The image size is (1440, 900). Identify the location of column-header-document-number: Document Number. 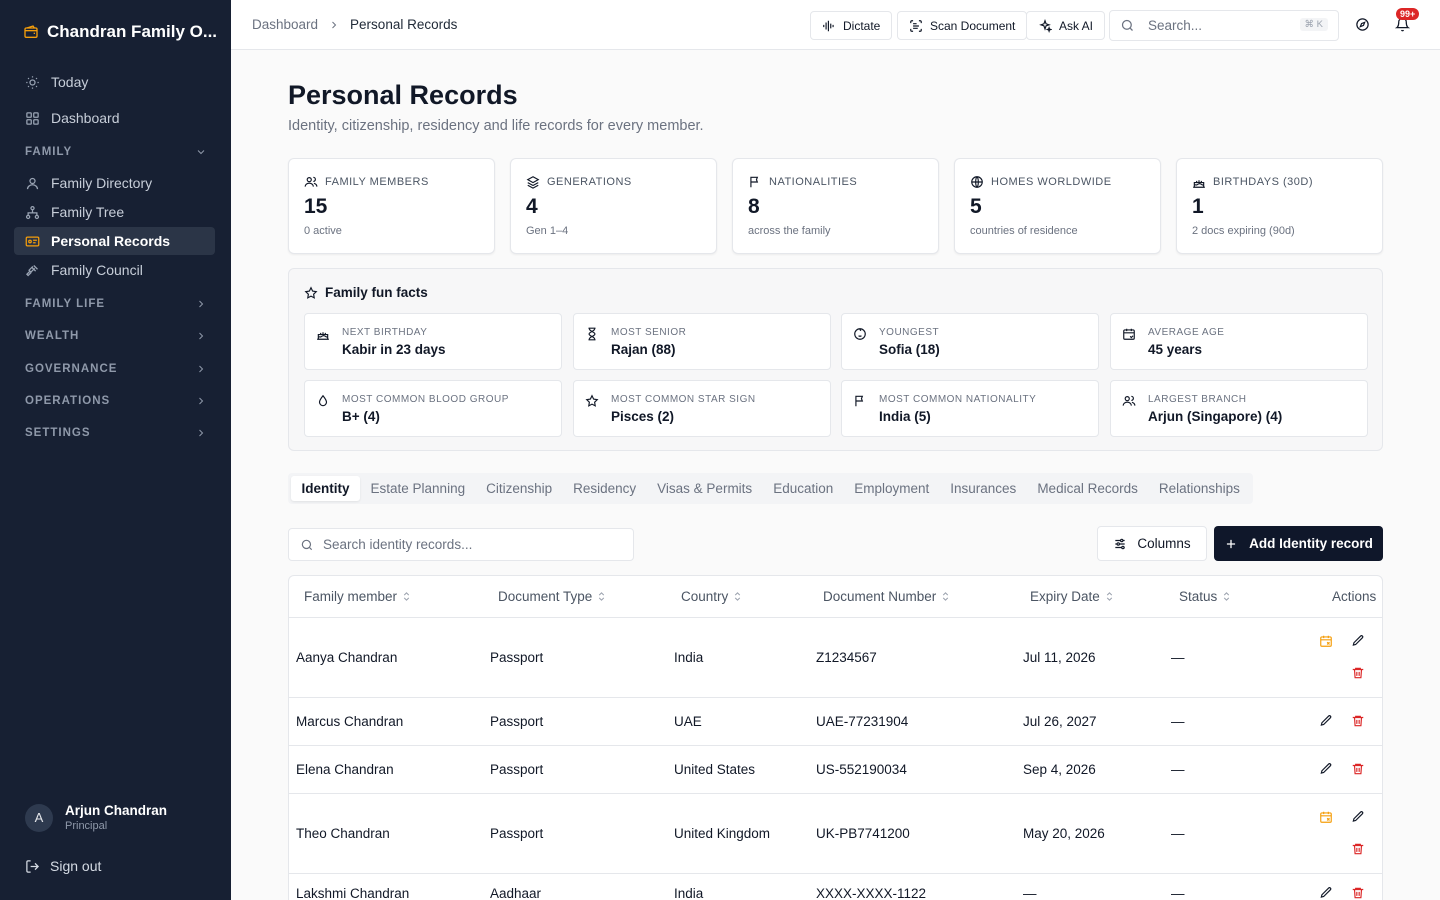
(887, 596).